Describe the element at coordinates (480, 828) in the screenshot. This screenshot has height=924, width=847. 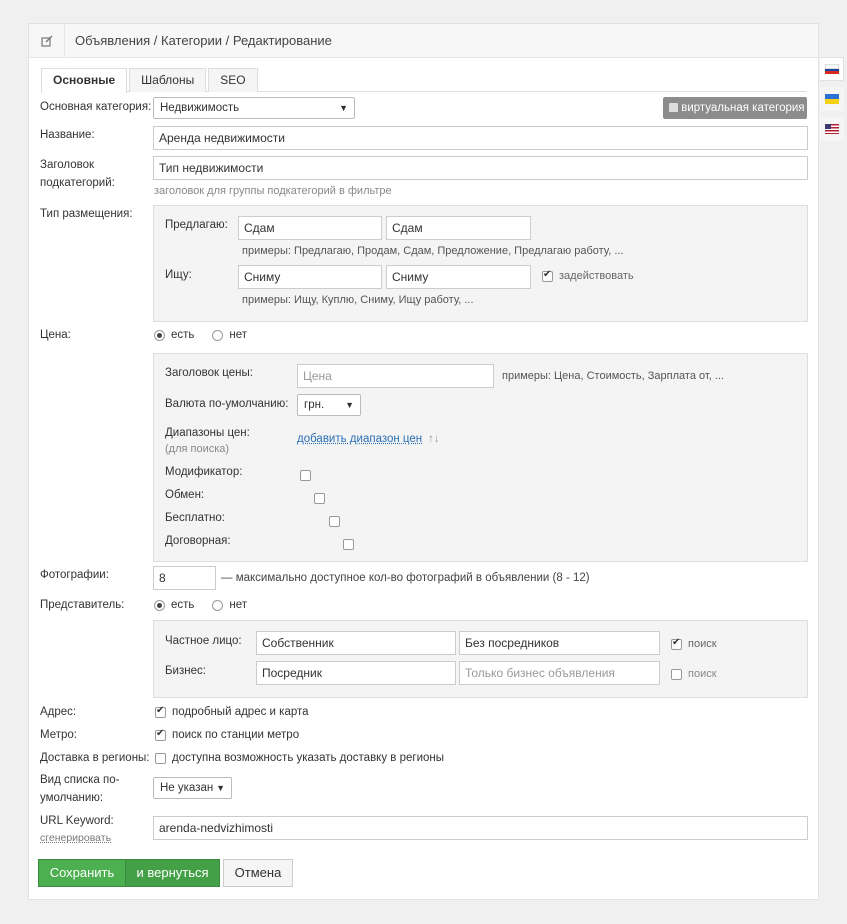
I see `url-keyword-input: arenda-nedvizhimosti` at that location.